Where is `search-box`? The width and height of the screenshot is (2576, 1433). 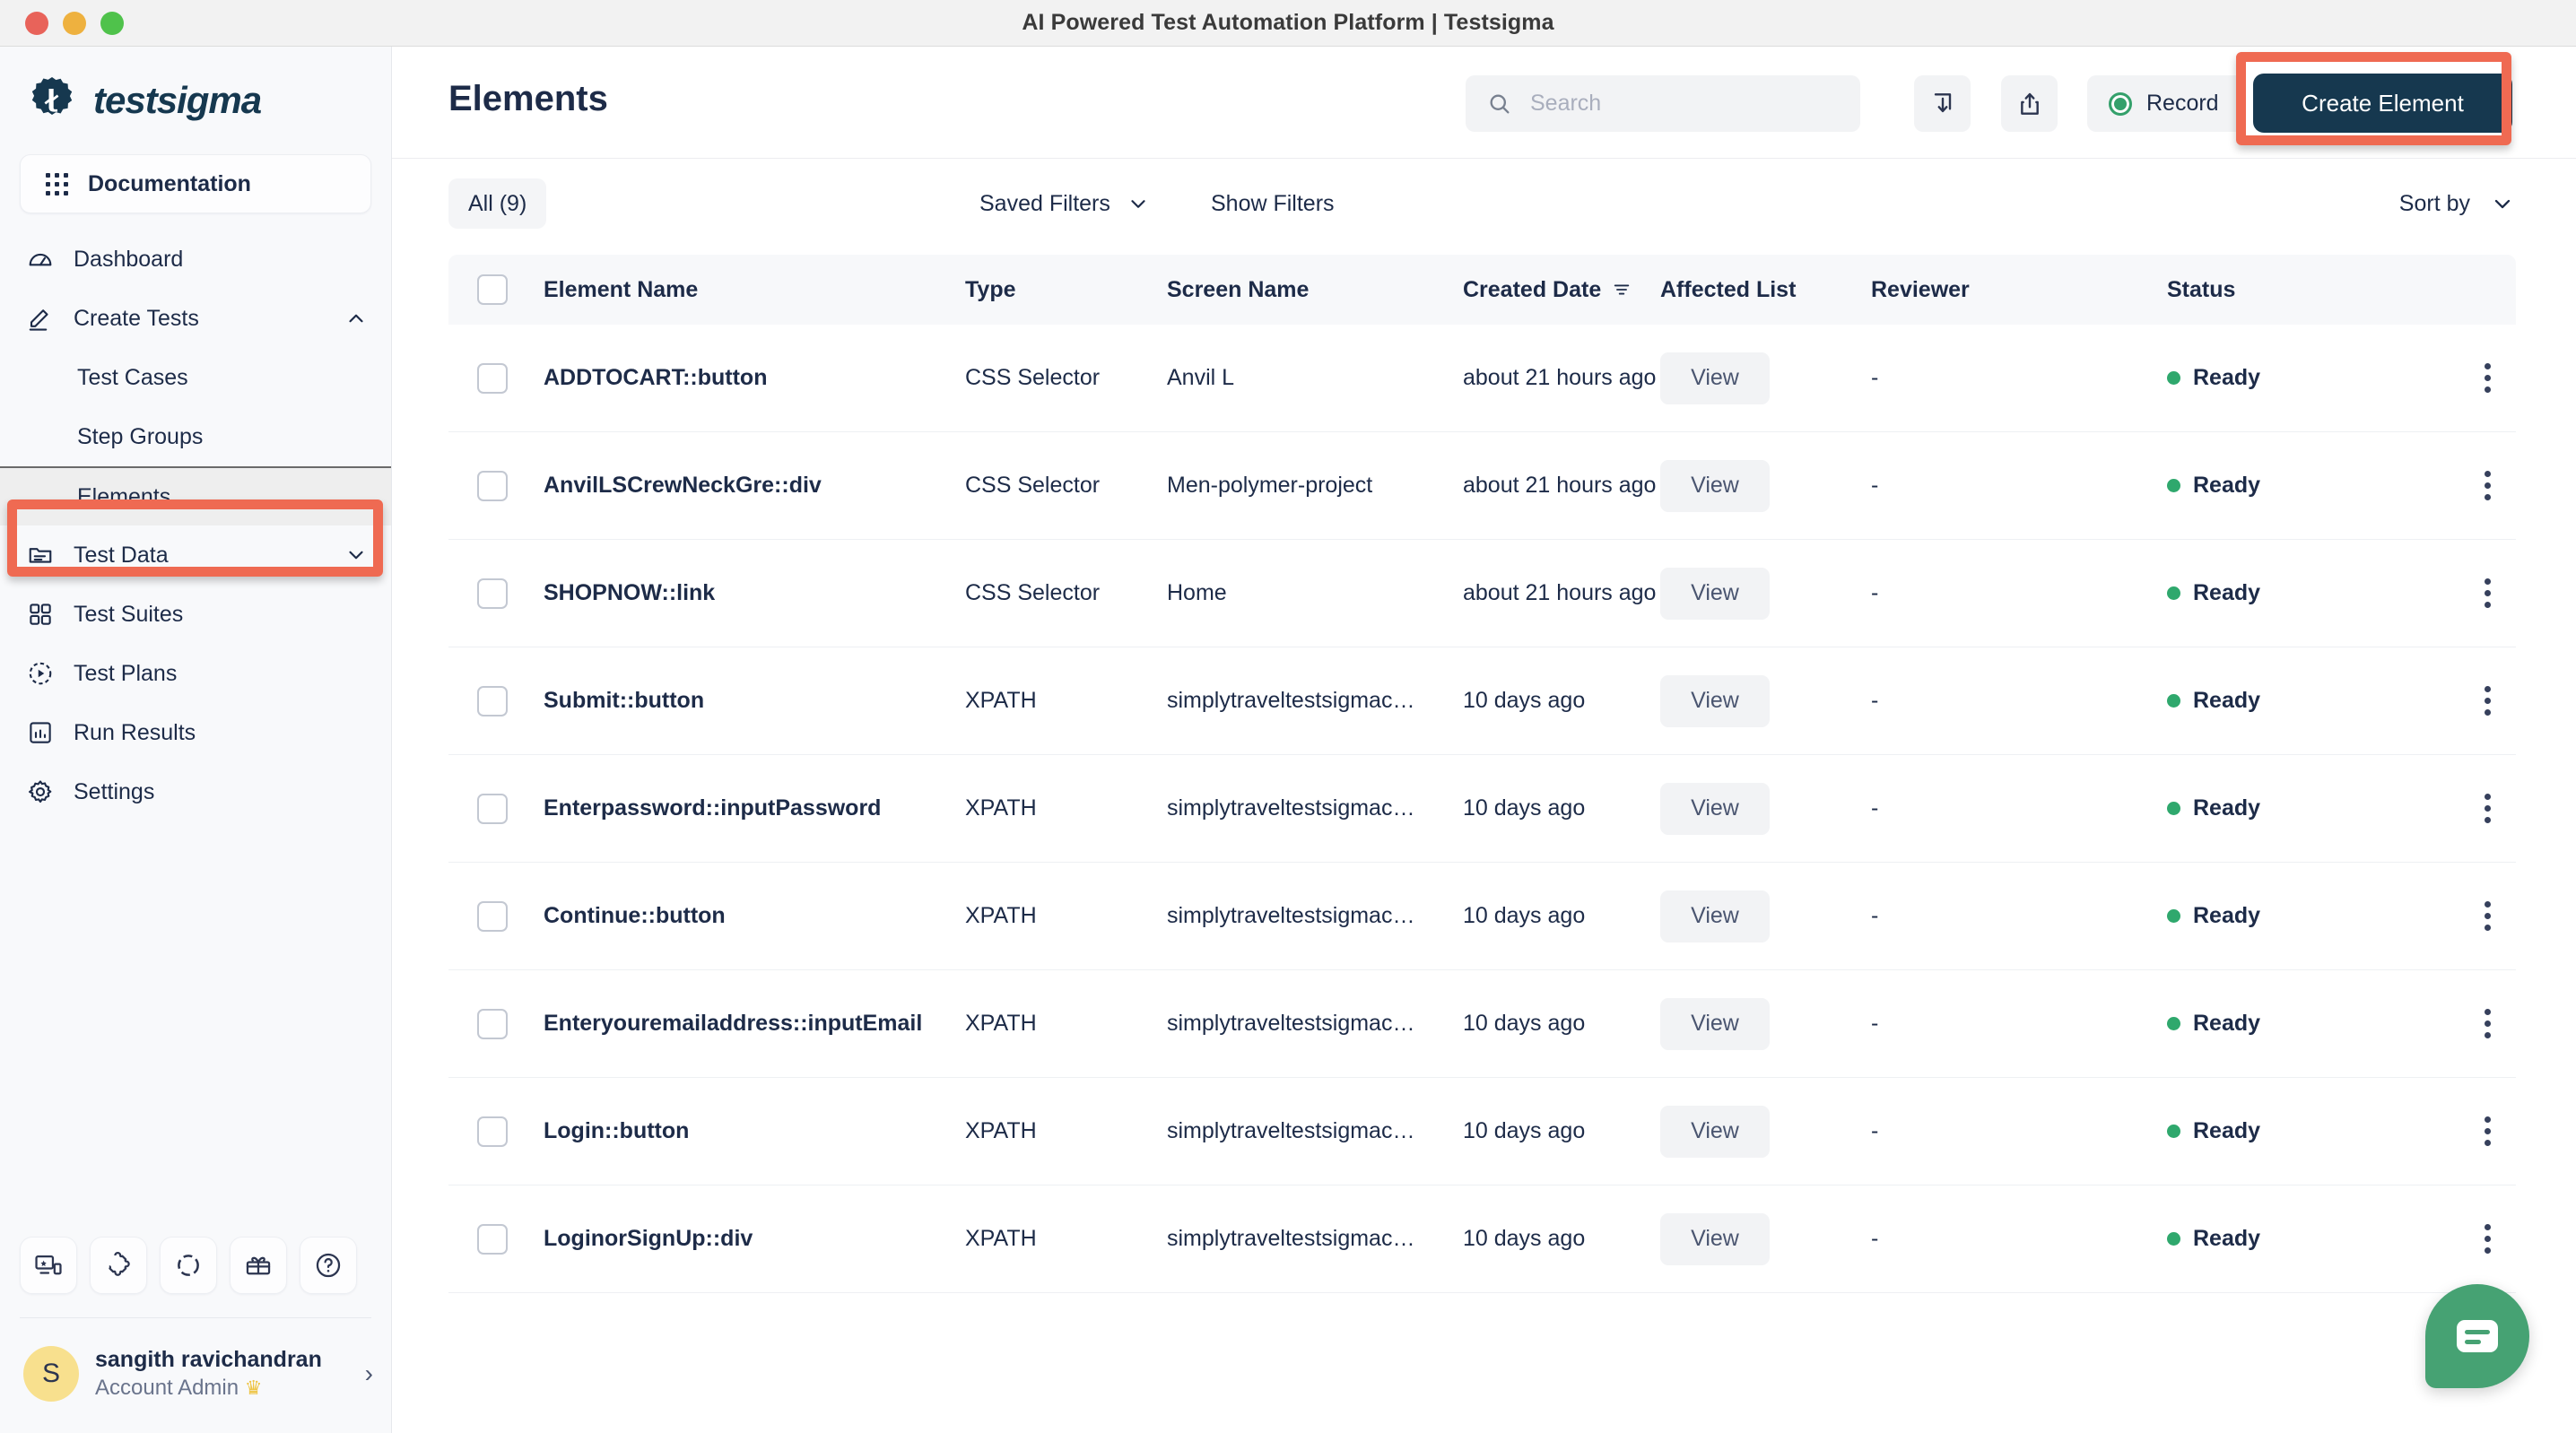 search-box is located at coordinates (1663, 103).